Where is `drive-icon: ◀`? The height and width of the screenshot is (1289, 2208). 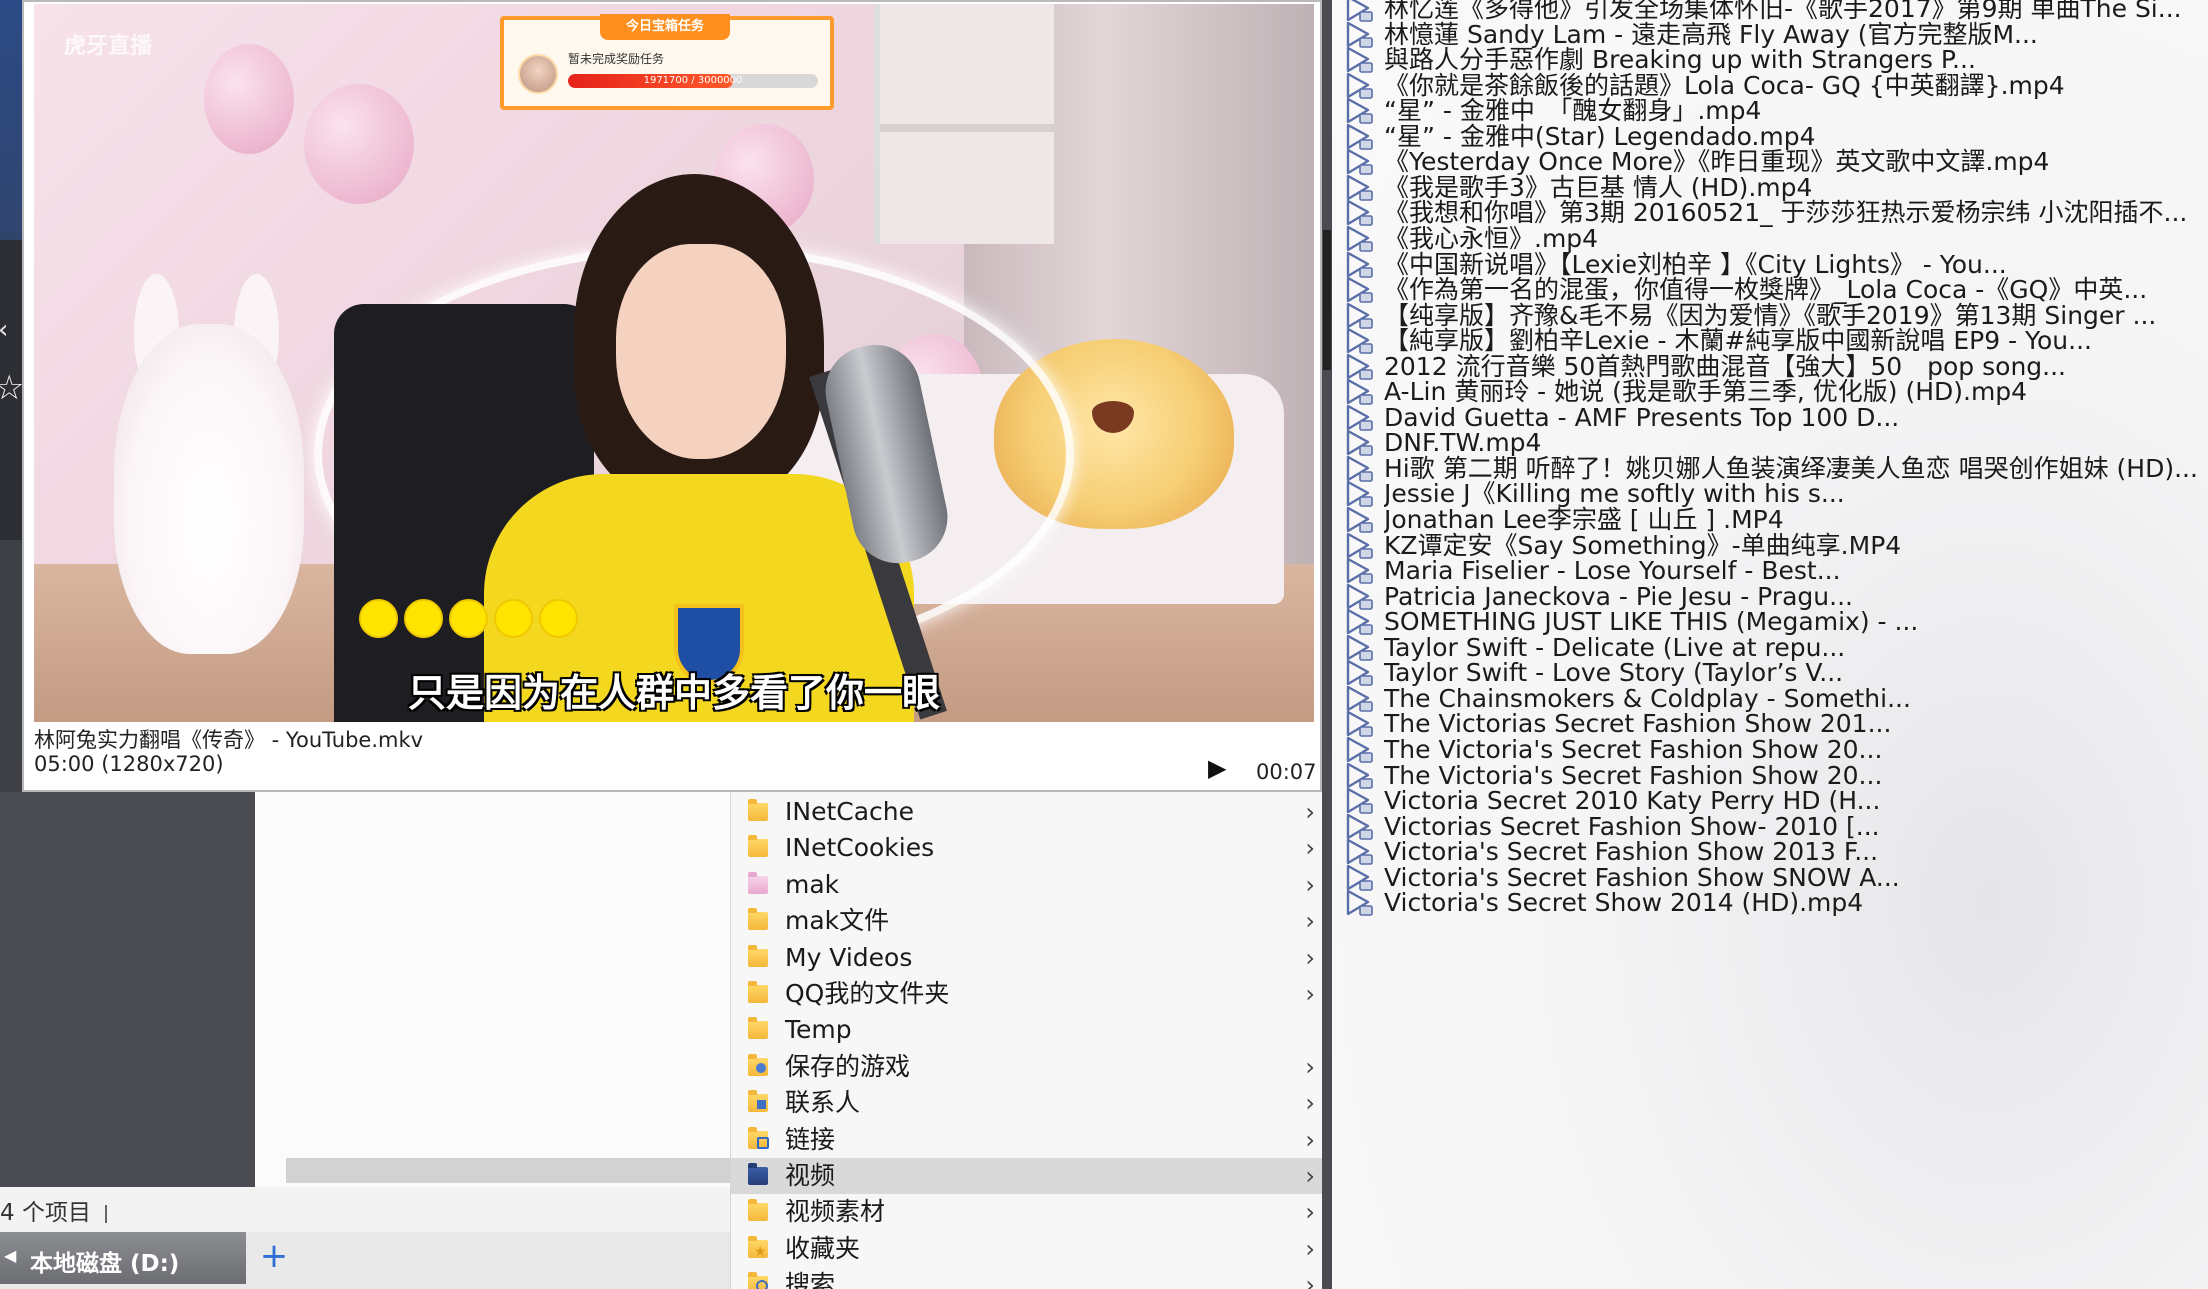
drive-icon: ◀ is located at coordinates (10, 1255).